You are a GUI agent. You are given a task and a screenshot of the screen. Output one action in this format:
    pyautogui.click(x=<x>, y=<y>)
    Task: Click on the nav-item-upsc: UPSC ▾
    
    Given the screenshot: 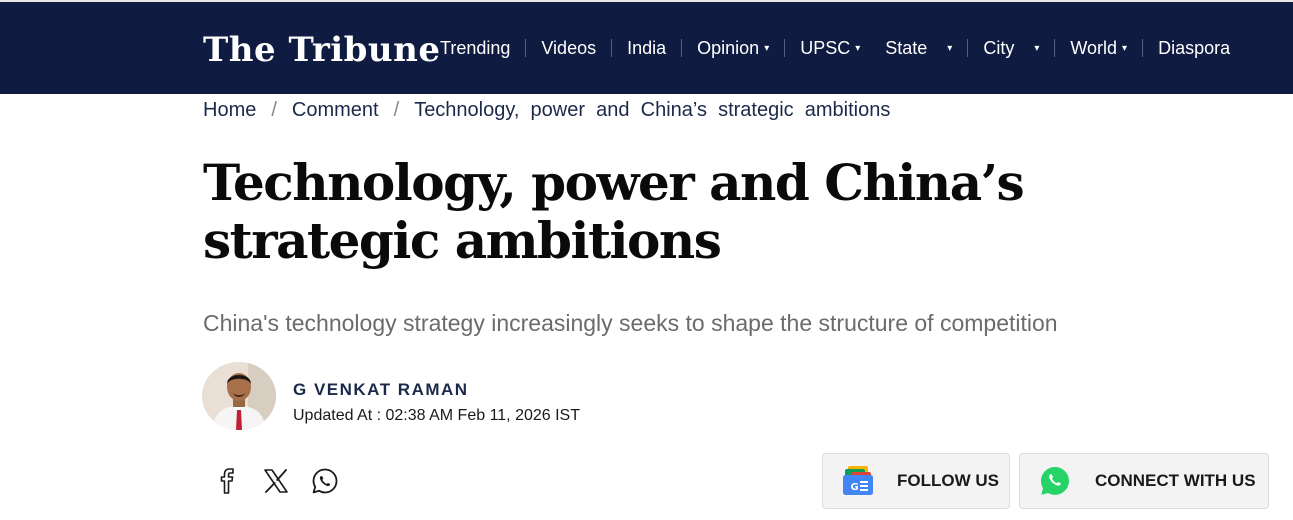 What is the action you would take?
    pyautogui.click(x=830, y=48)
    